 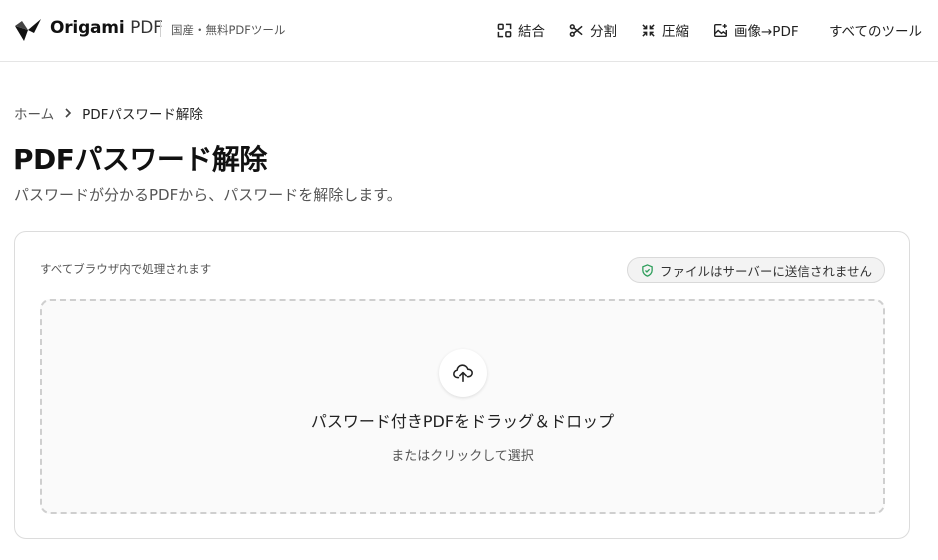 I want to click on brand-main: Origami, so click(x=87, y=28).